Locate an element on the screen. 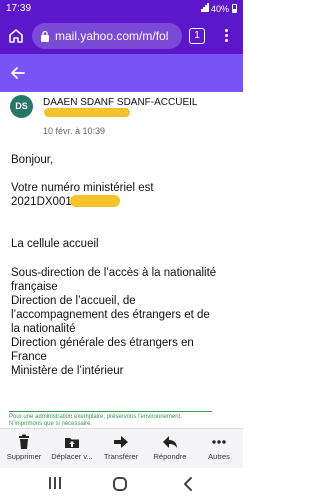 Image resolution: width=320 pixels, height=500 pixels. system-nav-bar is located at coordinates (121, 484).